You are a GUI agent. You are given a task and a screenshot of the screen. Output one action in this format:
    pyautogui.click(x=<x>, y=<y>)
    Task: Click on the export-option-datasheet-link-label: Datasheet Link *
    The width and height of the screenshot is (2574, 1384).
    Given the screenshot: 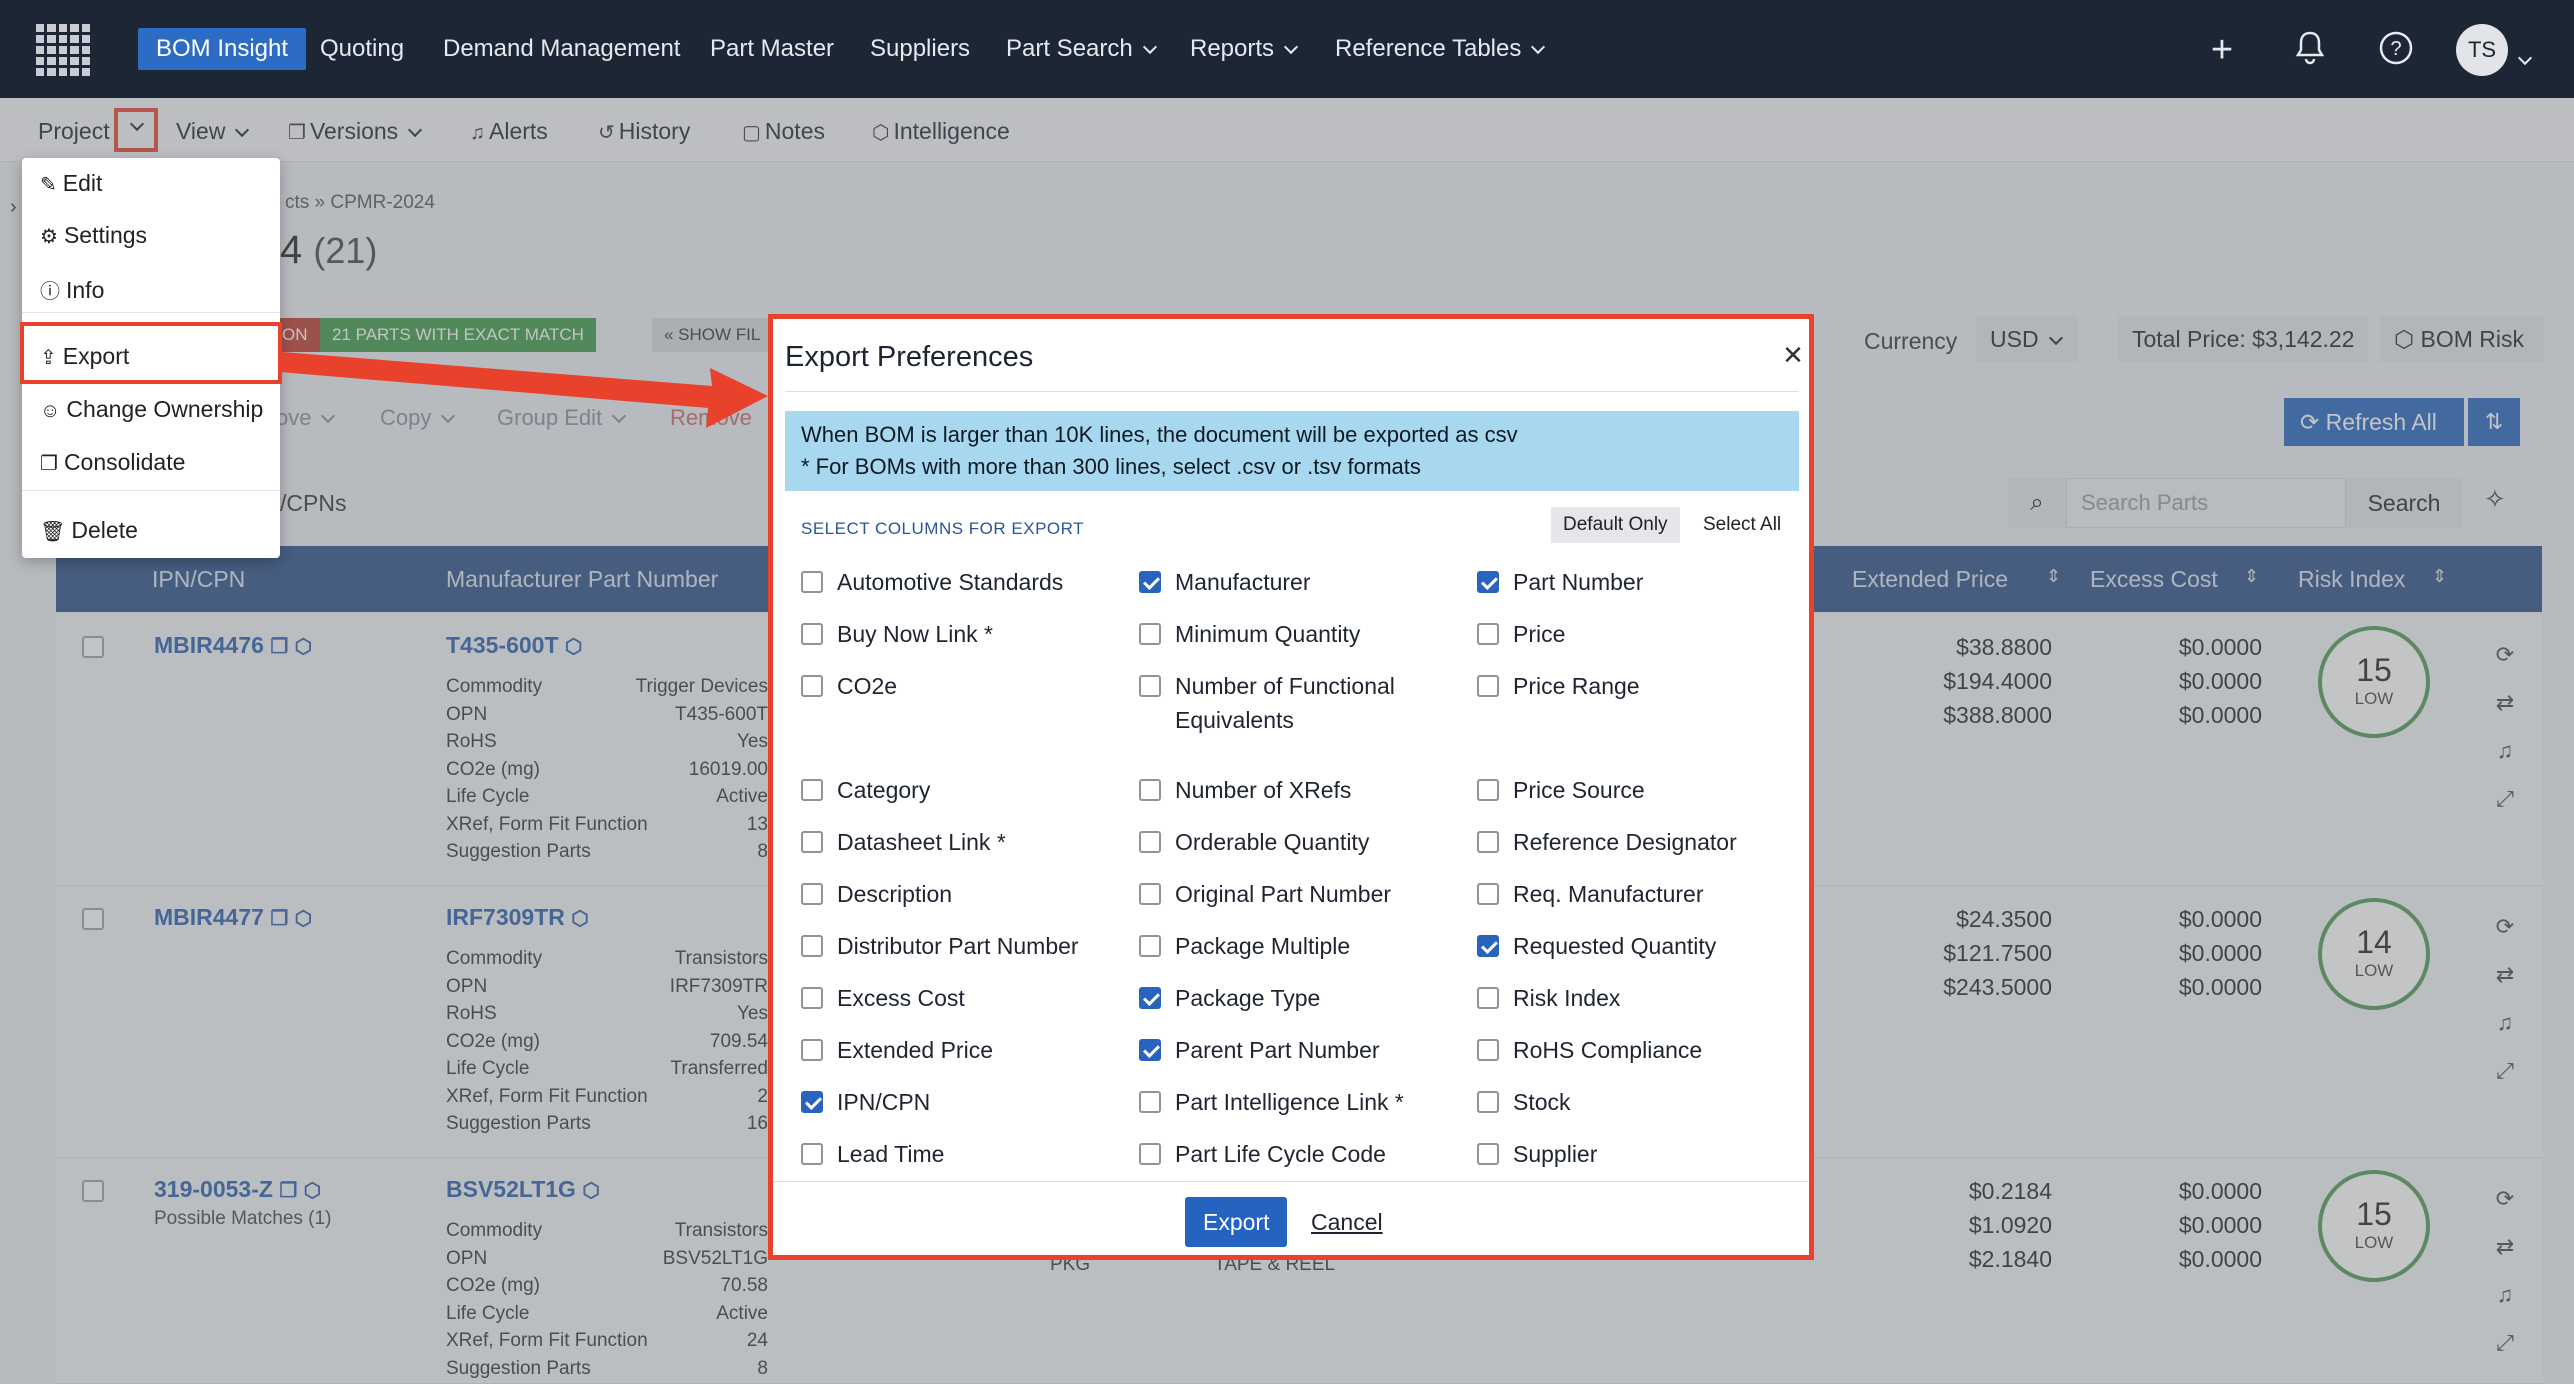 What is the action you would take?
    pyautogui.click(x=921, y=842)
    